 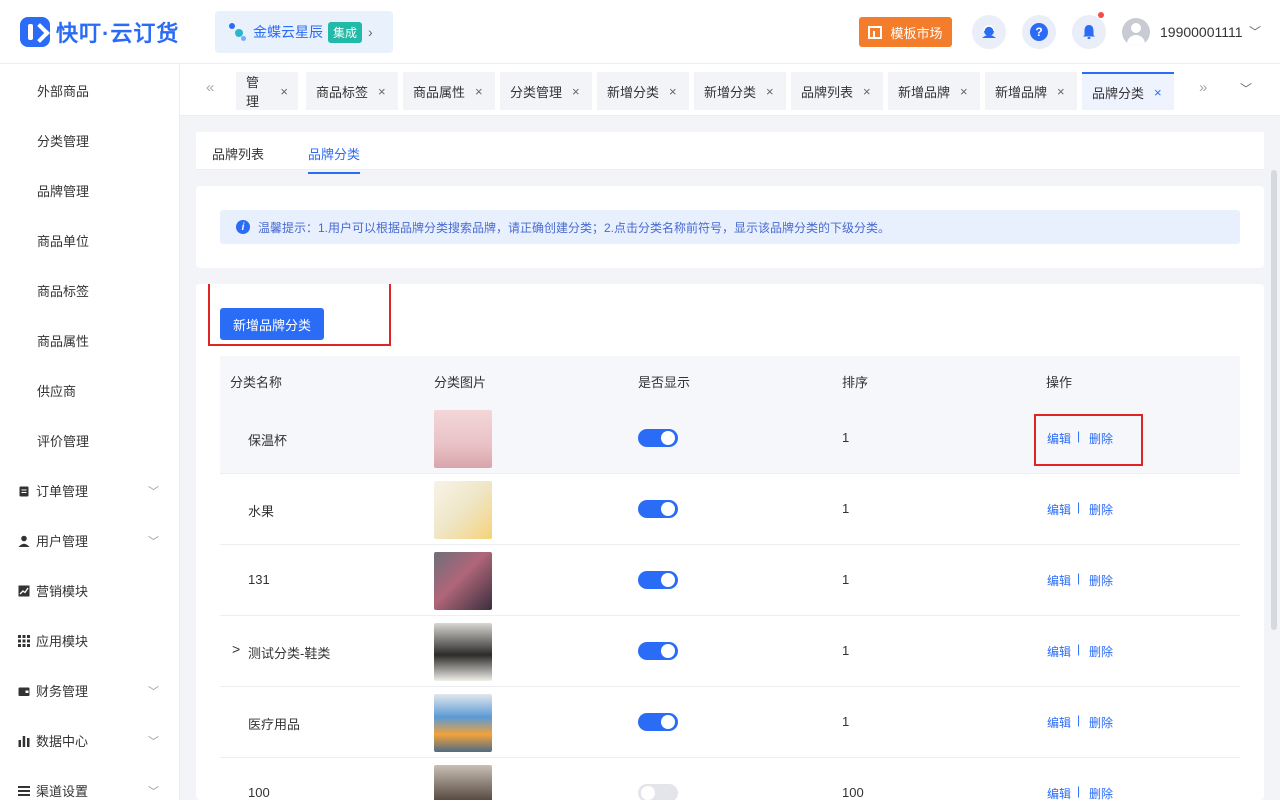 I want to click on sidebar-item-finance: 财务管理 ﹀, so click(x=90, y=690).